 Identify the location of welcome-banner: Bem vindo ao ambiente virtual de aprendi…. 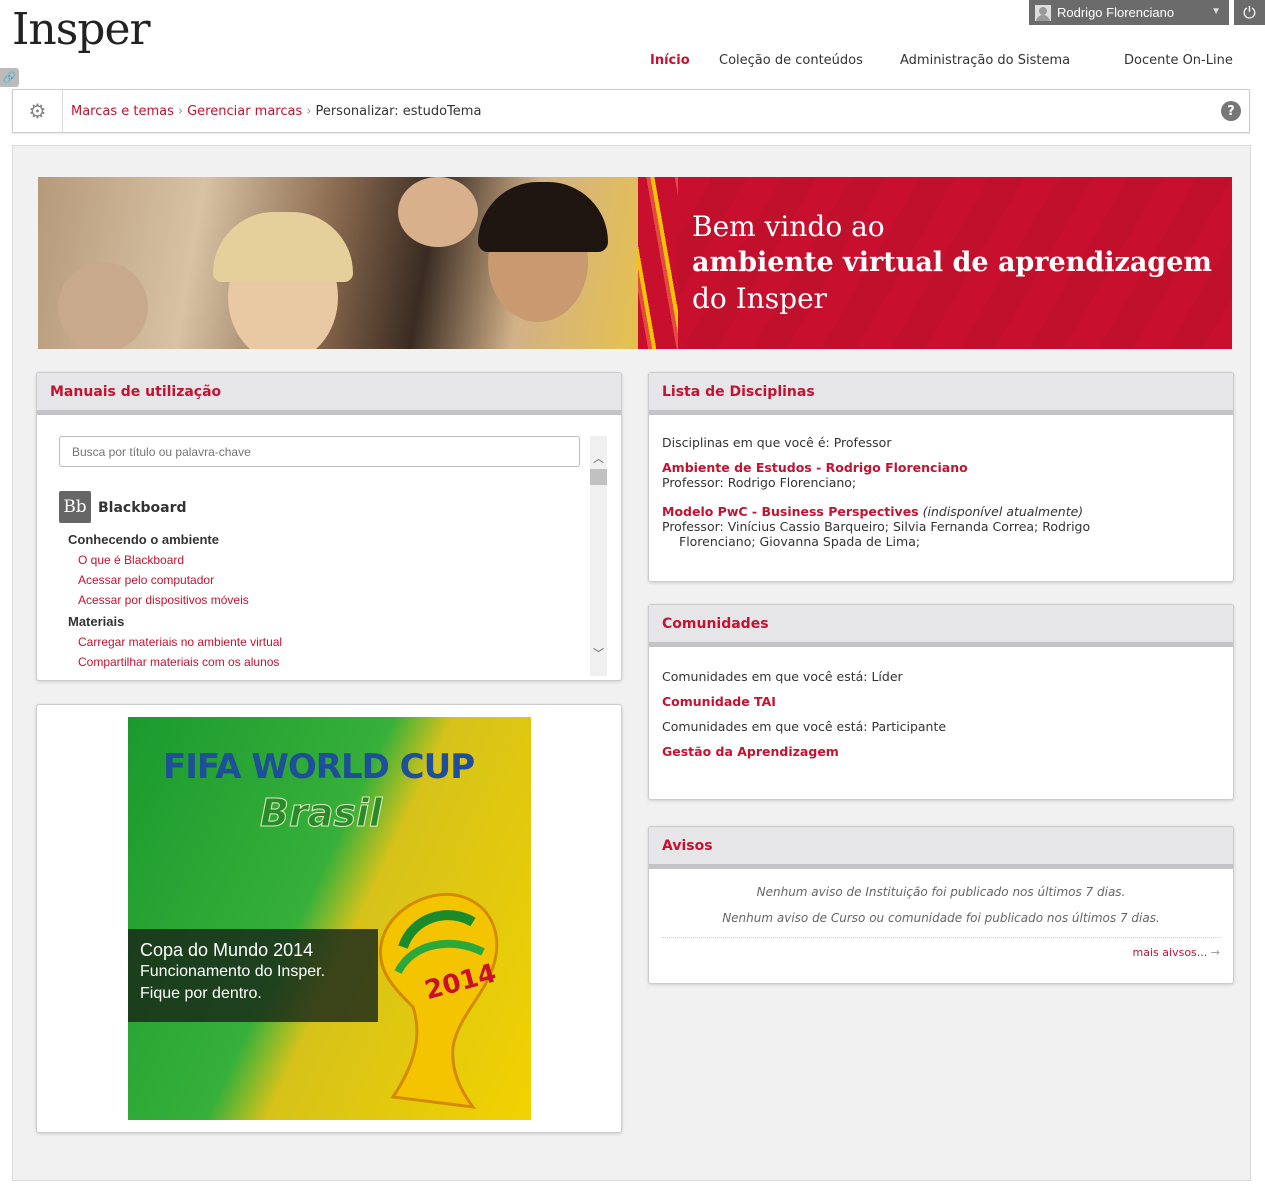
(635, 263).